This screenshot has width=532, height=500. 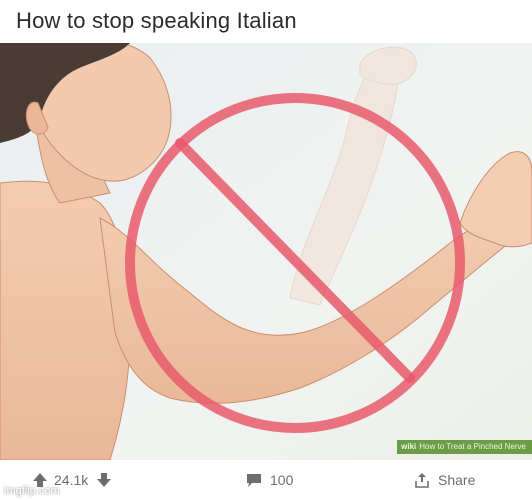 I want to click on comment-count: 100, so click(x=282, y=480).